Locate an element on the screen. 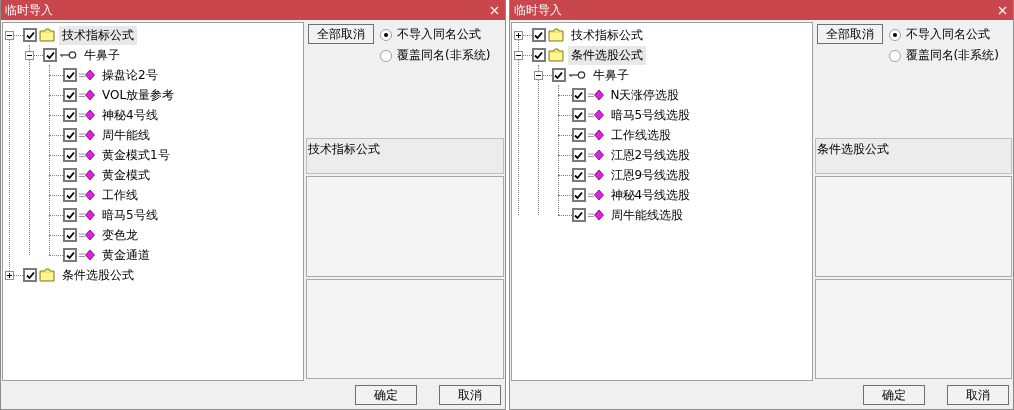  tree-item: 变色龙 is located at coordinates (120, 235).